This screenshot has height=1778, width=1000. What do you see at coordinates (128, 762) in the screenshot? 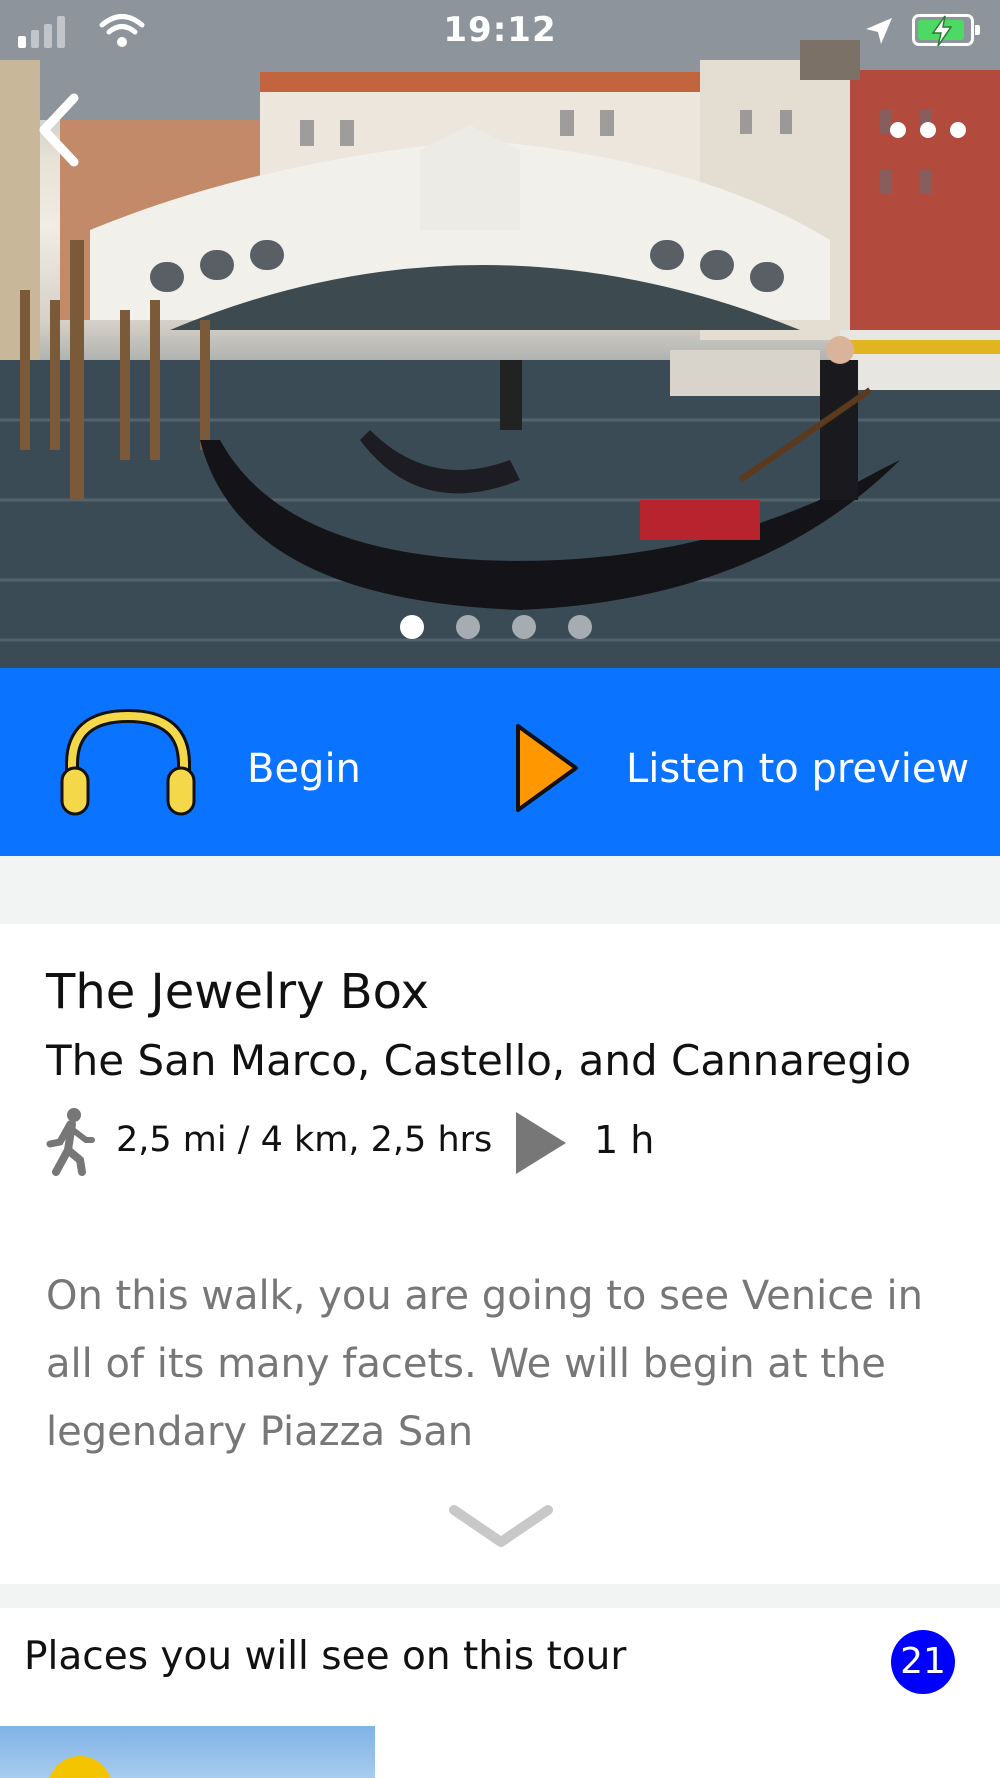
I see `headphones-icon` at bounding box center [128, 762].